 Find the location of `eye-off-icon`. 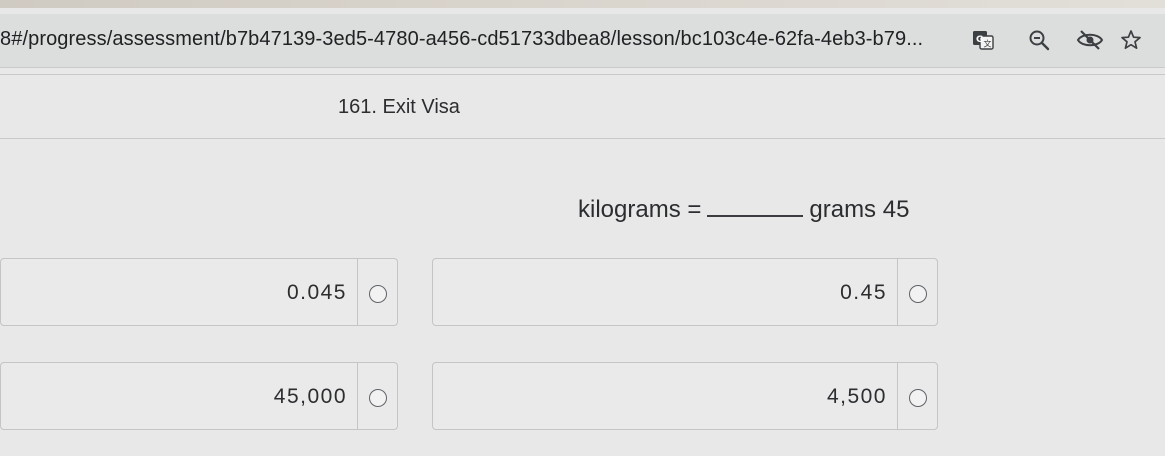

eye-off-icon is located at coordinates (1090, 40).